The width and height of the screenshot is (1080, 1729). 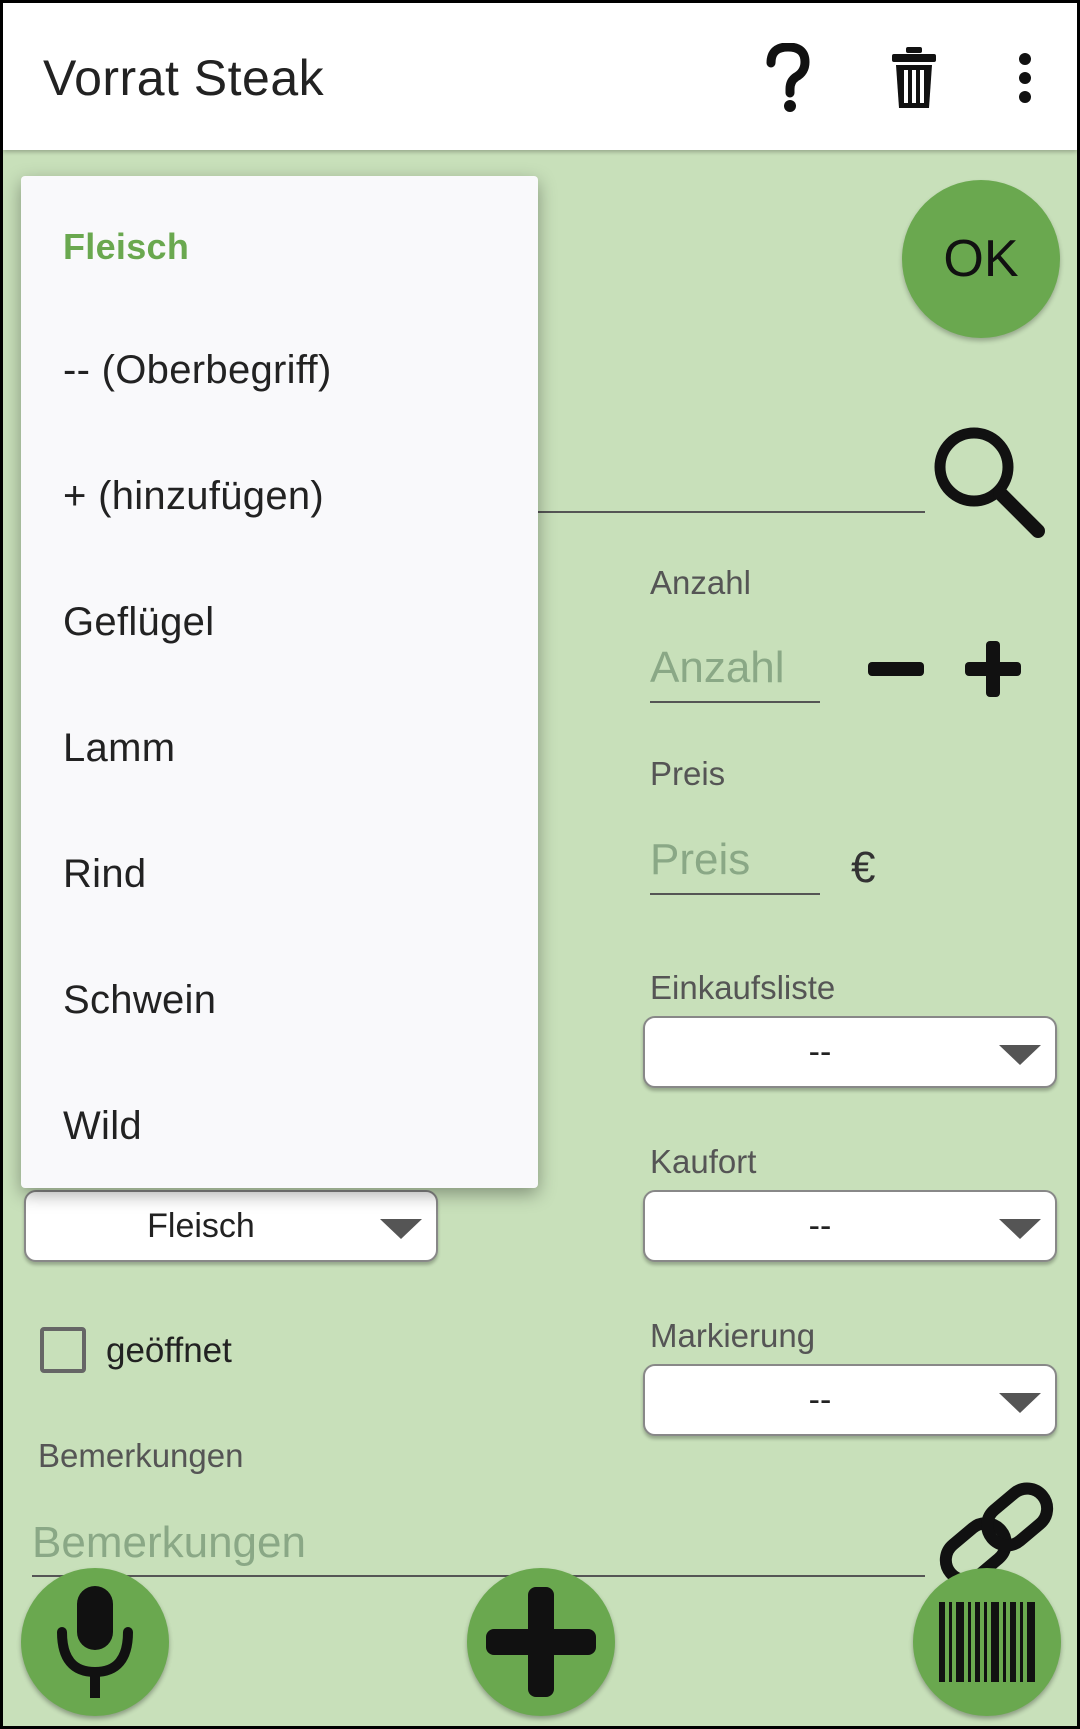 I want to click on kaufort-spinner: --, so click(x=850, y=1226).